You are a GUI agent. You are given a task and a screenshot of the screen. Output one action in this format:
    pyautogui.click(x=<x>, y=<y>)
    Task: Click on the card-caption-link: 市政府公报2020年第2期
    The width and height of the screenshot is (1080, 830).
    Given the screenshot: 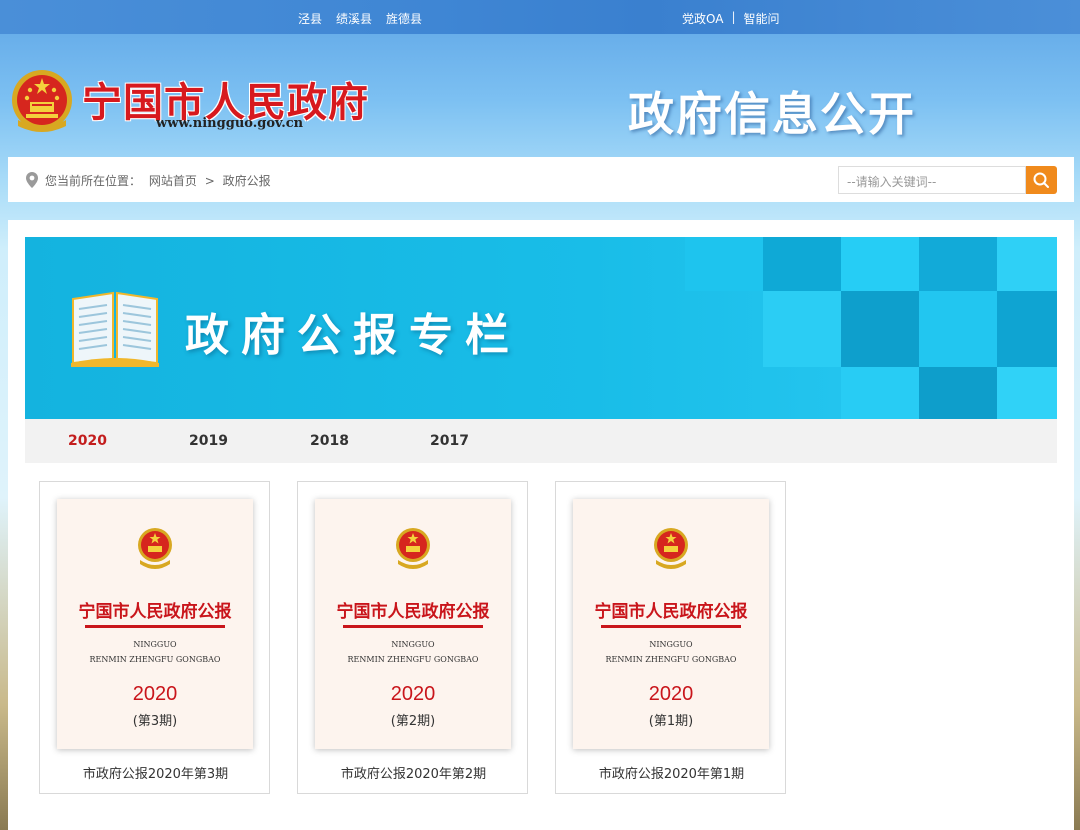 What is the action you would take?
    pyautogui.click(x=413, y=772)
    